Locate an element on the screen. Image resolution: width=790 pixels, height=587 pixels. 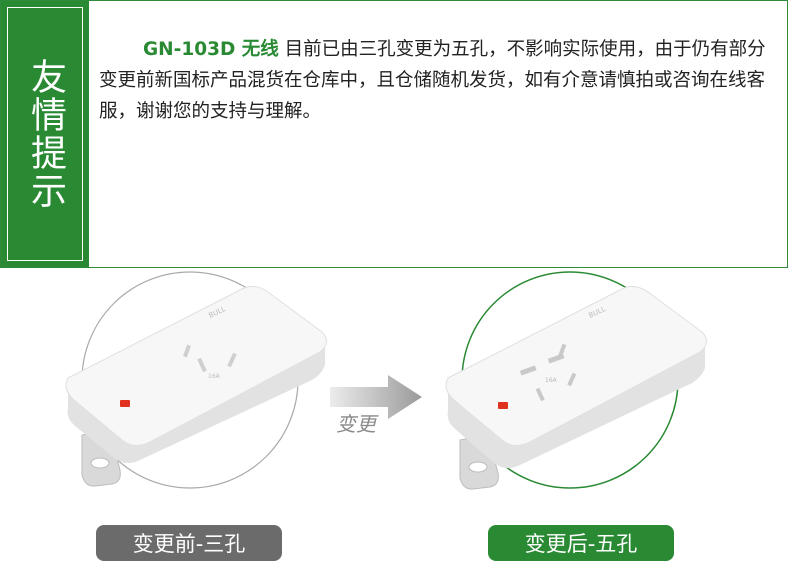
notice-side-title: 友情提示 is located at coordinates (45, 134).